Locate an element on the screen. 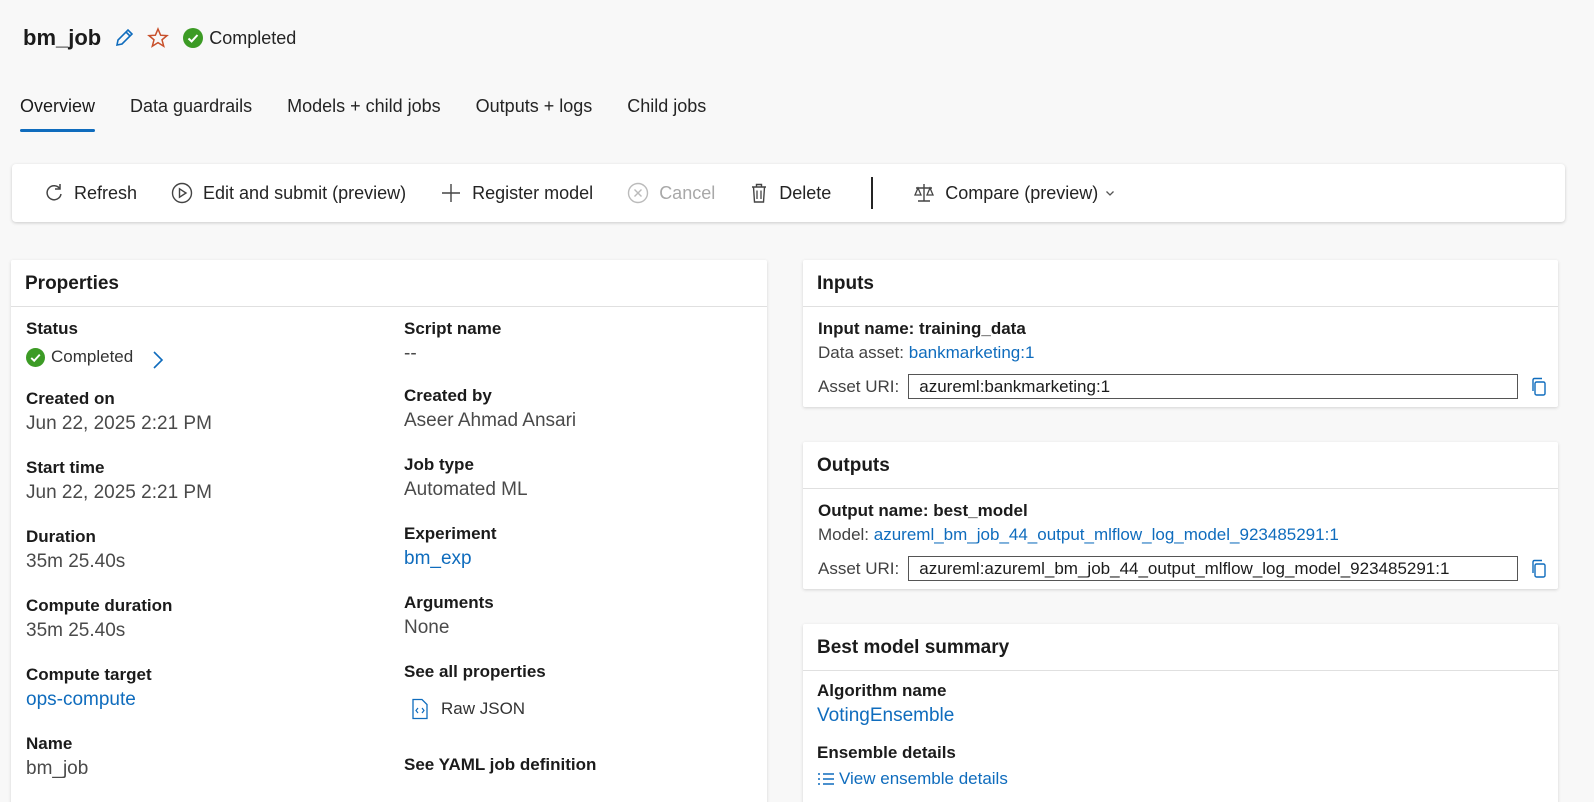  compute-duration-value: 35m 25.40s is located at coordinates (76, 630).